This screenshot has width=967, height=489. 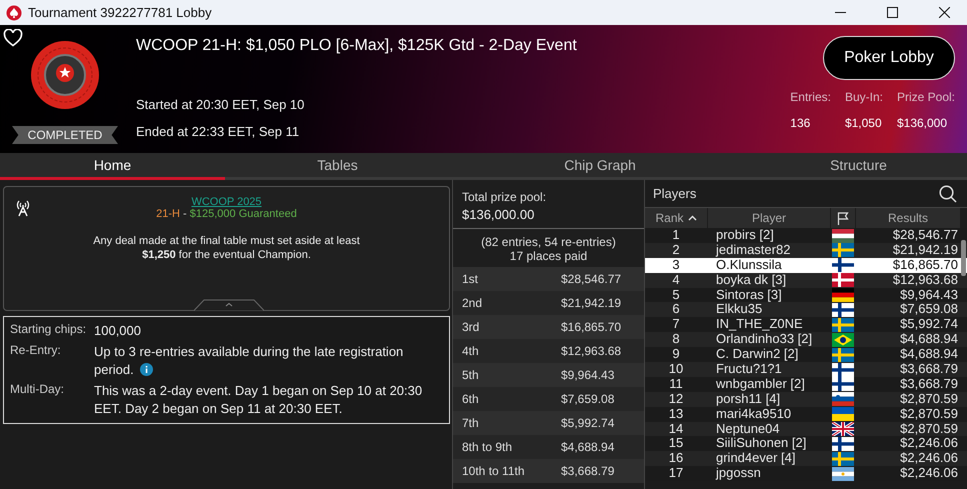 I want to click on result-cell-text: $5,992.74, so click(x=929, y=324).